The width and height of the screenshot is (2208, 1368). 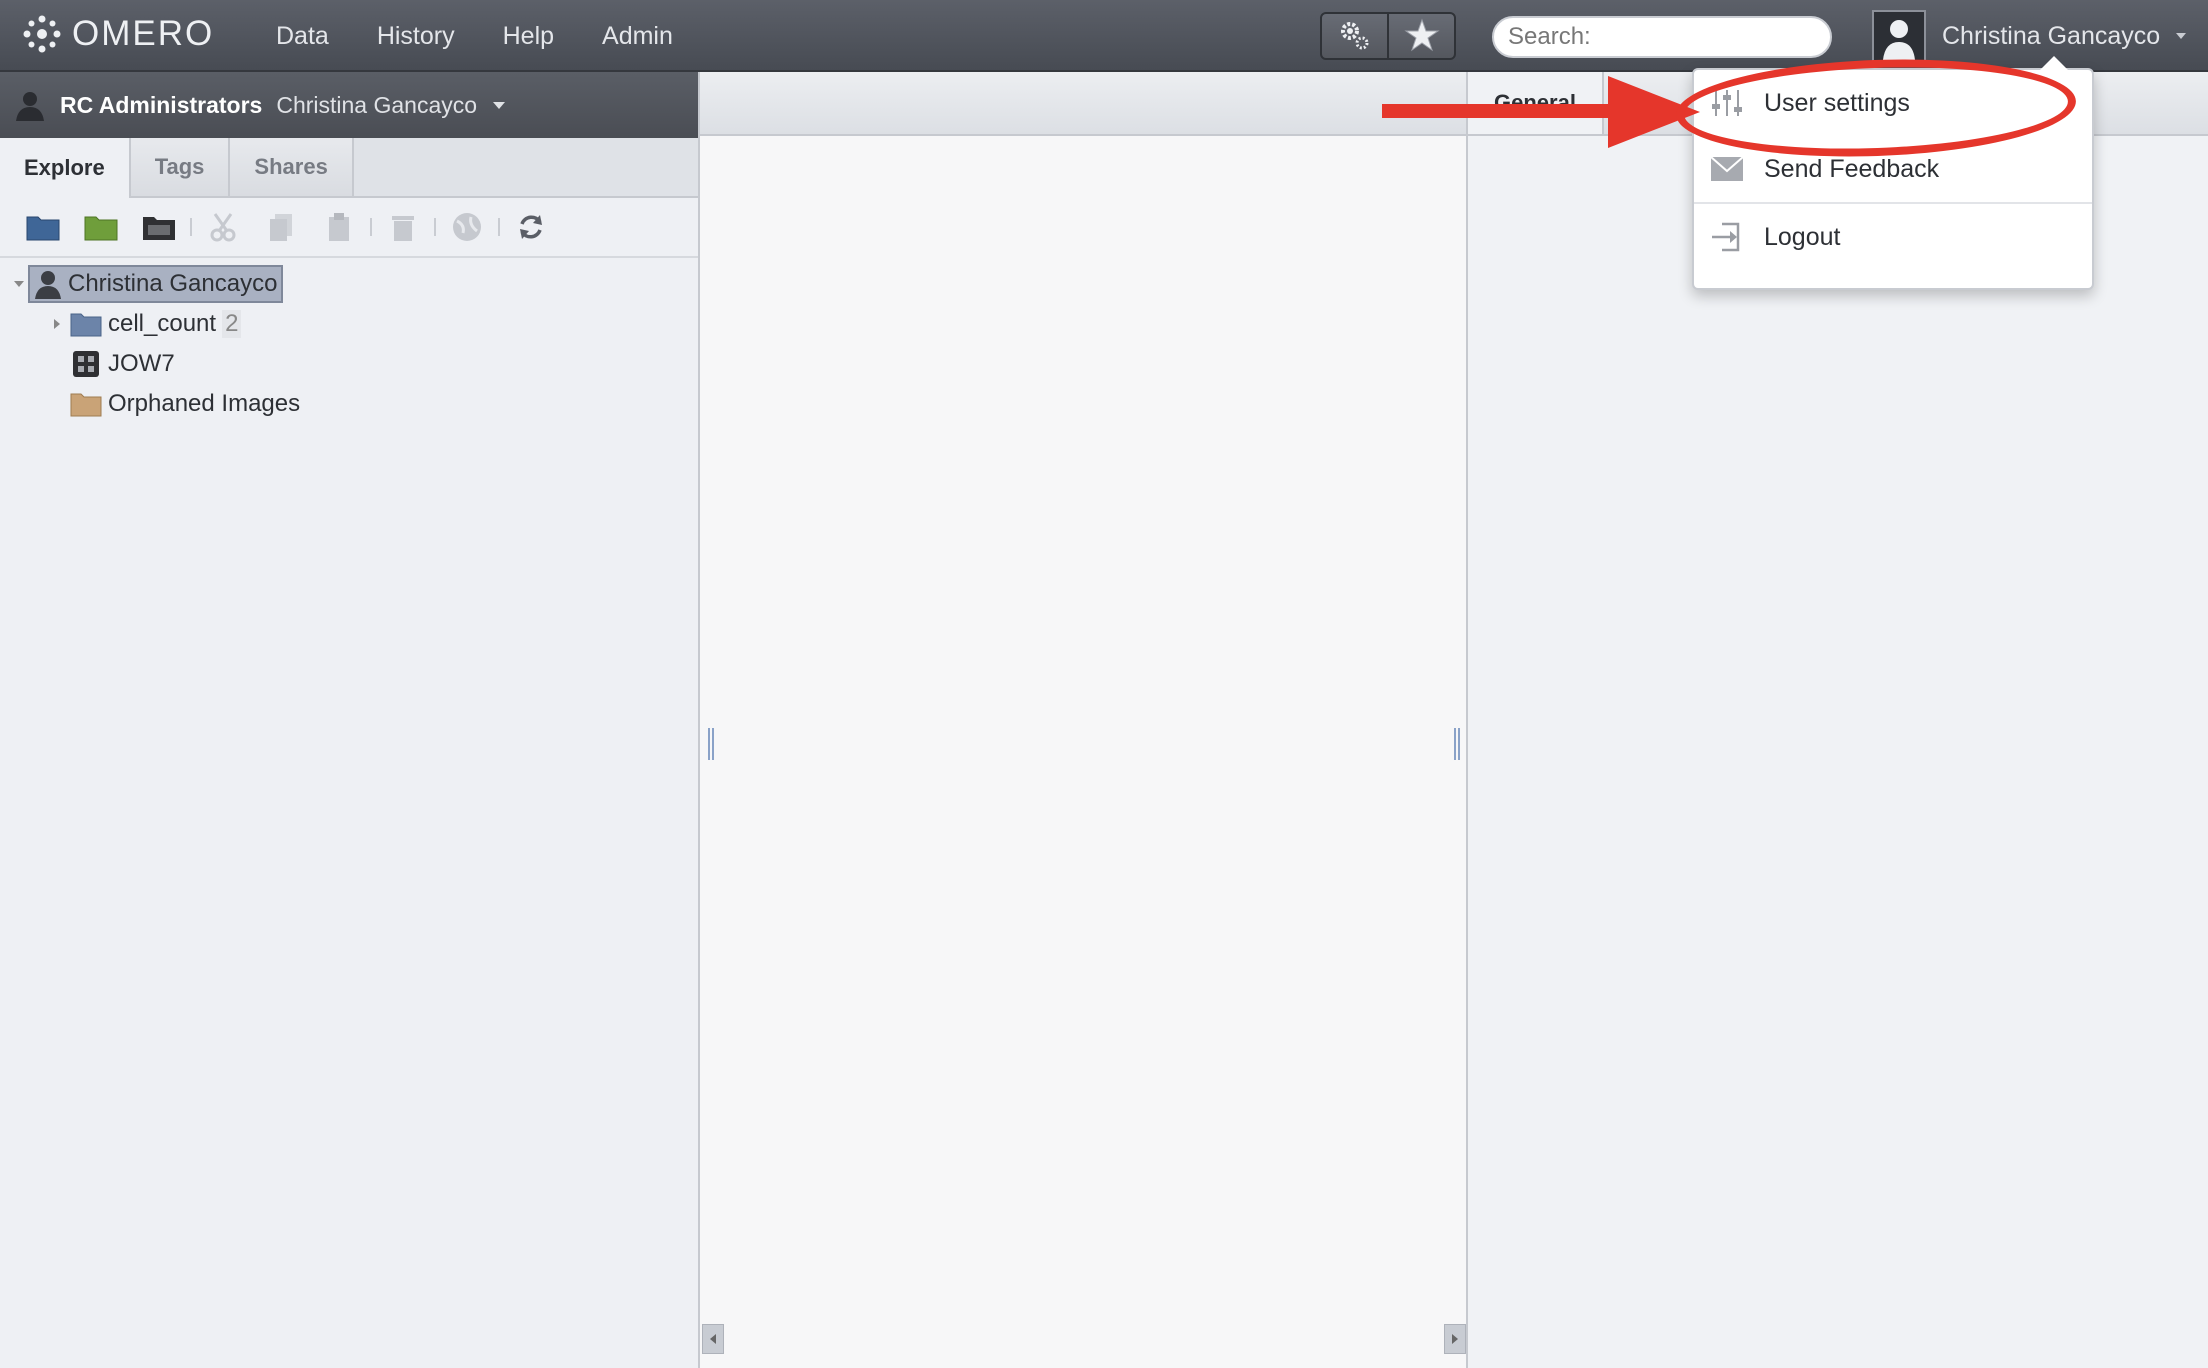 What do you see at coordinates (19, 284) in the screenshot?
I see `collapse-arrow-icon` at bounding box center [19, 284].